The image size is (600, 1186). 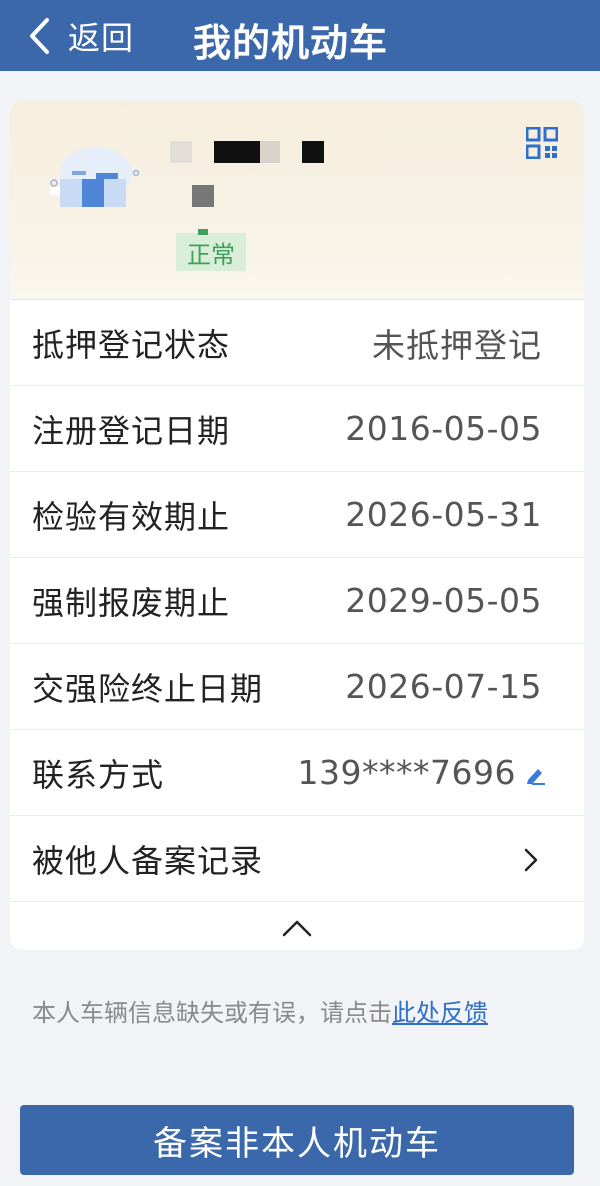 What do you see at coordinates (443, 686) in the screenshot?
I see `row-value: 2026-07-15` at bounding box center [443, 686].